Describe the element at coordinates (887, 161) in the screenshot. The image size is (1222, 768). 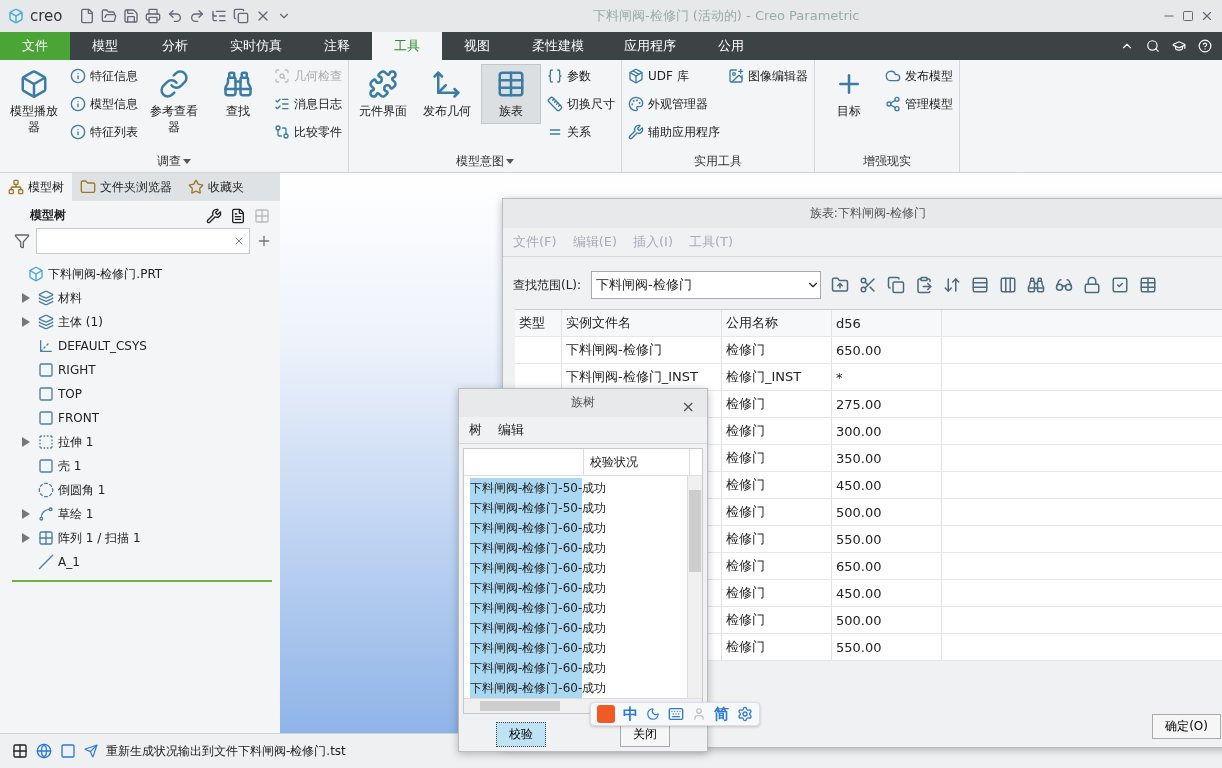
I see `group-label: 增强现实` at that location.